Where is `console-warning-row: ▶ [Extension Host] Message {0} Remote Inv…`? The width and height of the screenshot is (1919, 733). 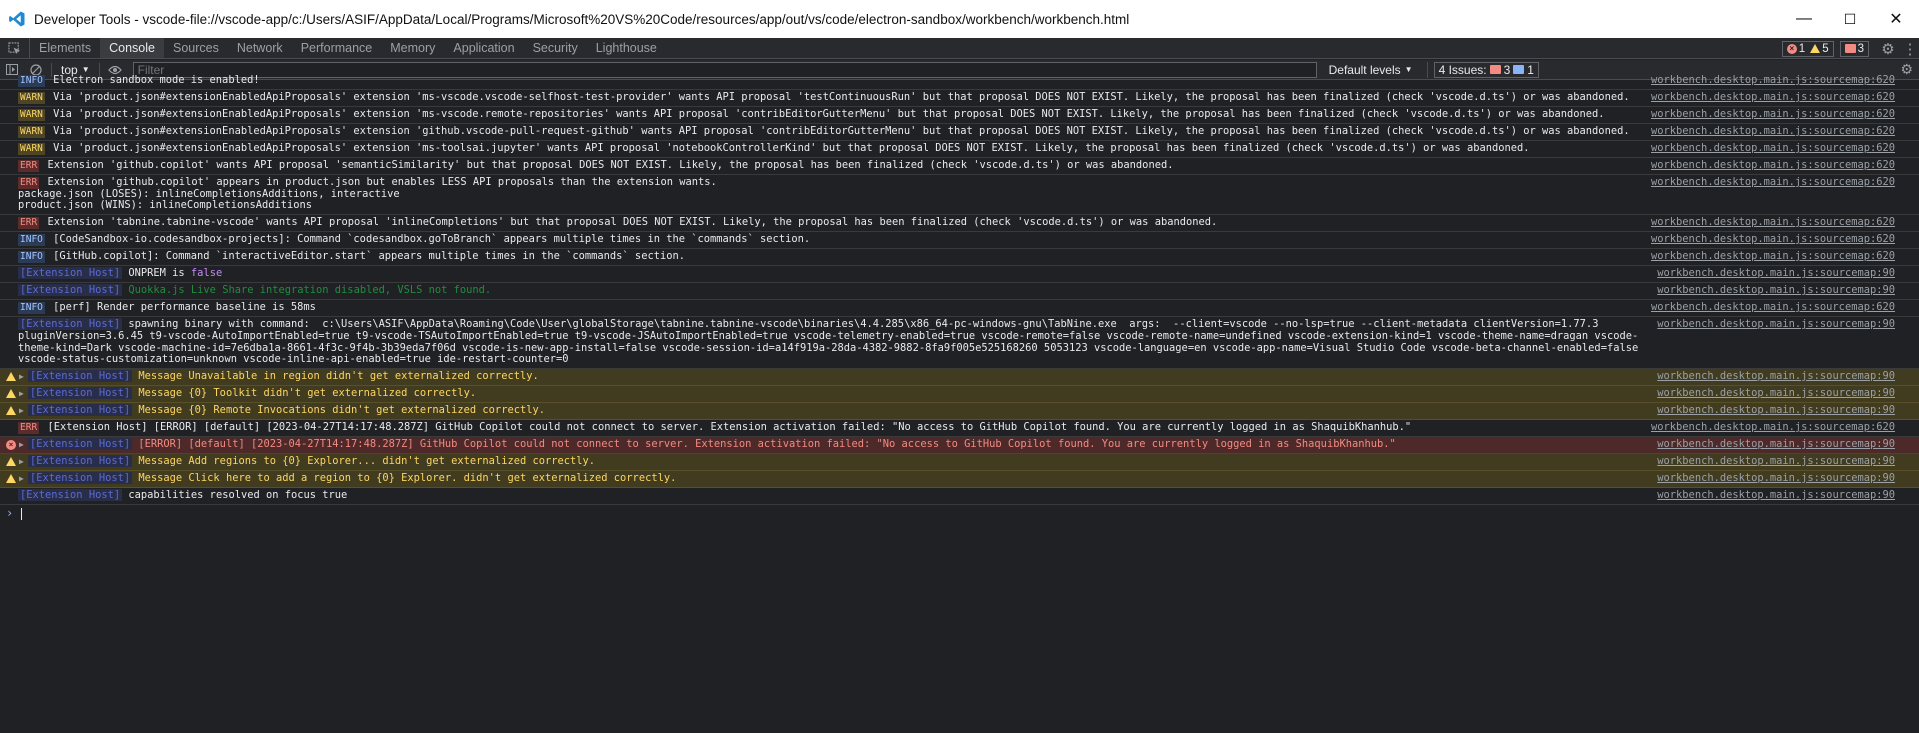 console-warning-row: ▶ [Extension Host] Message {0} Remote Inv… is located at coordinates (959, 411).